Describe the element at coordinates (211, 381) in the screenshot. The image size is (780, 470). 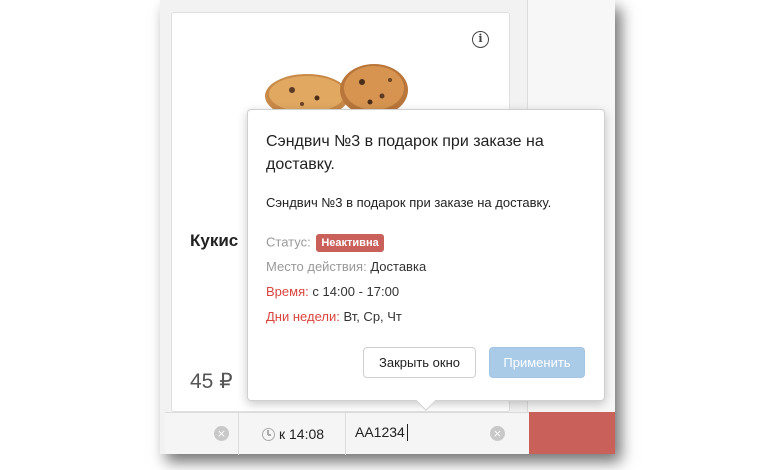
I see `product-price: 45 ₽` at that location.